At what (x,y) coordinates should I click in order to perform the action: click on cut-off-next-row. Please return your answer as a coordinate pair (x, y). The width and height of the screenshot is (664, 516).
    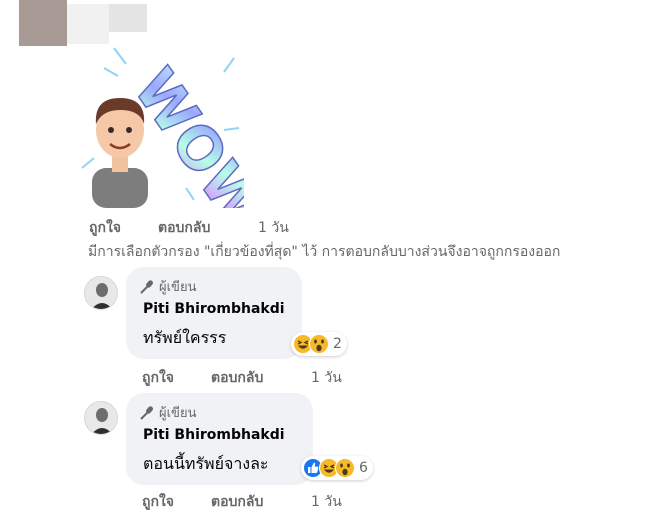
    Looking at the image, I should click on (332, 513).